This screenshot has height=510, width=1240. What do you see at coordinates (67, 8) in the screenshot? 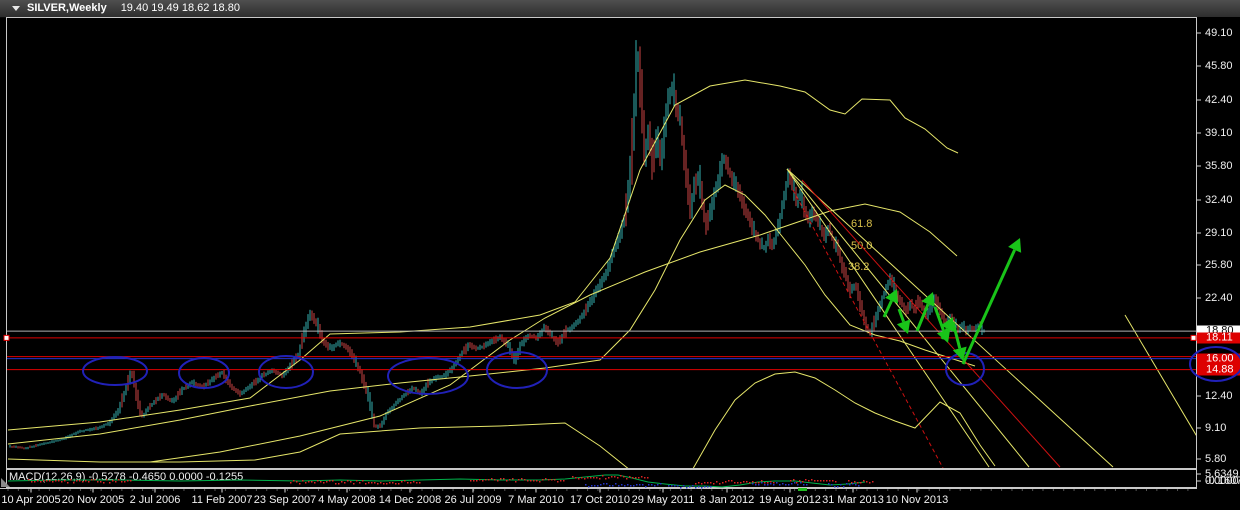
I see `symbol-timeframe-label: SILVER,Weekly` at bounding box center [67, 8].